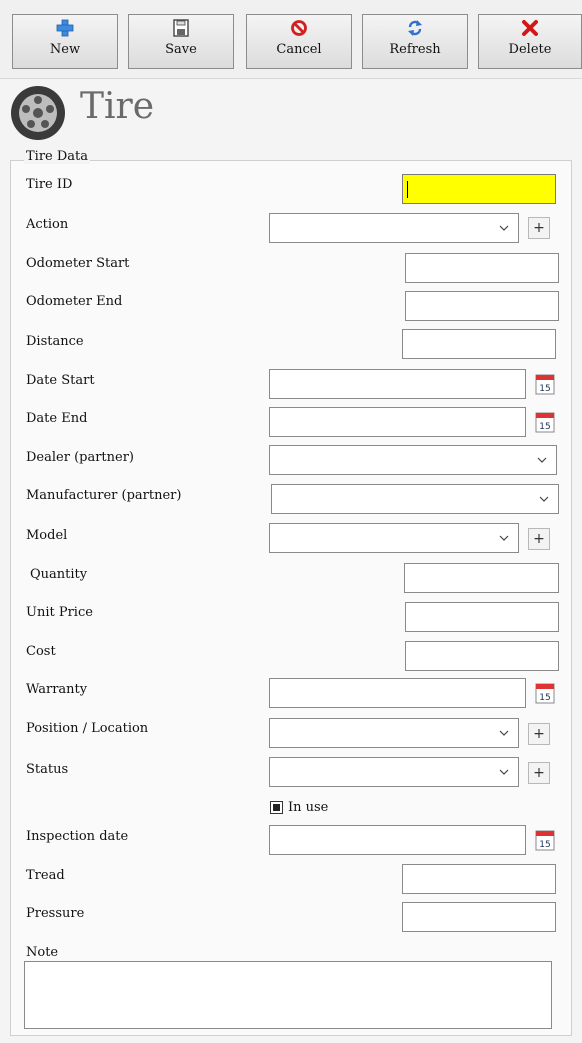 The image size is (582, 1043). Describe the element at coordinates (117, 106) in the screenshot. I see `page-title: Tire` at that location.